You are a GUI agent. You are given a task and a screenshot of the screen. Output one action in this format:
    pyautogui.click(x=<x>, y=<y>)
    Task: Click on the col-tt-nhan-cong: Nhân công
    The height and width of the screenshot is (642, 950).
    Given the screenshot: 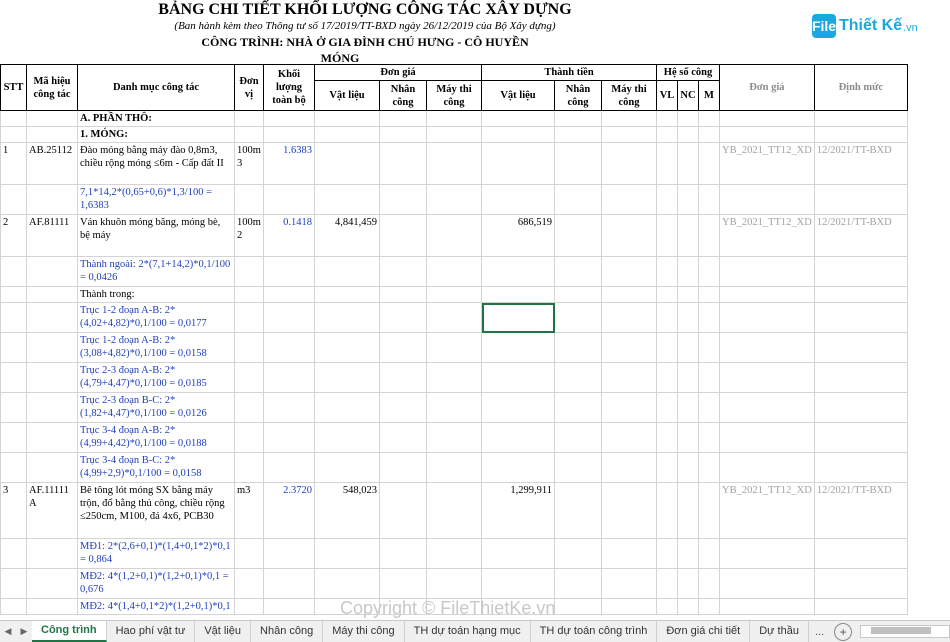 What is the action you would take?
    pyautogui.click(x=578, y=95)
    